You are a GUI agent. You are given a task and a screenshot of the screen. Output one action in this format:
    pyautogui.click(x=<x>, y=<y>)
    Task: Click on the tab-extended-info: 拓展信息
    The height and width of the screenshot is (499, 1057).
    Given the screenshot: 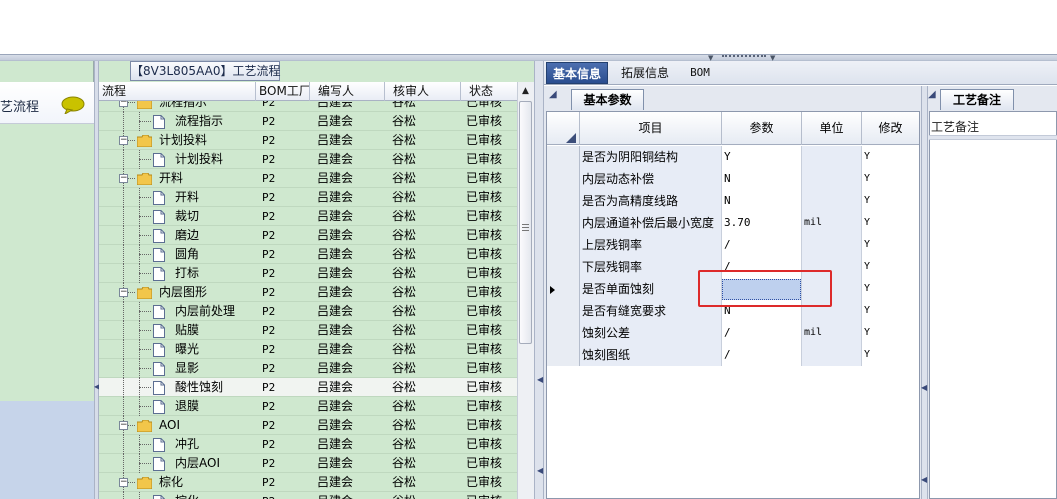 What is the action you would take?
    pyautogui.click(x=645, y=73)
    